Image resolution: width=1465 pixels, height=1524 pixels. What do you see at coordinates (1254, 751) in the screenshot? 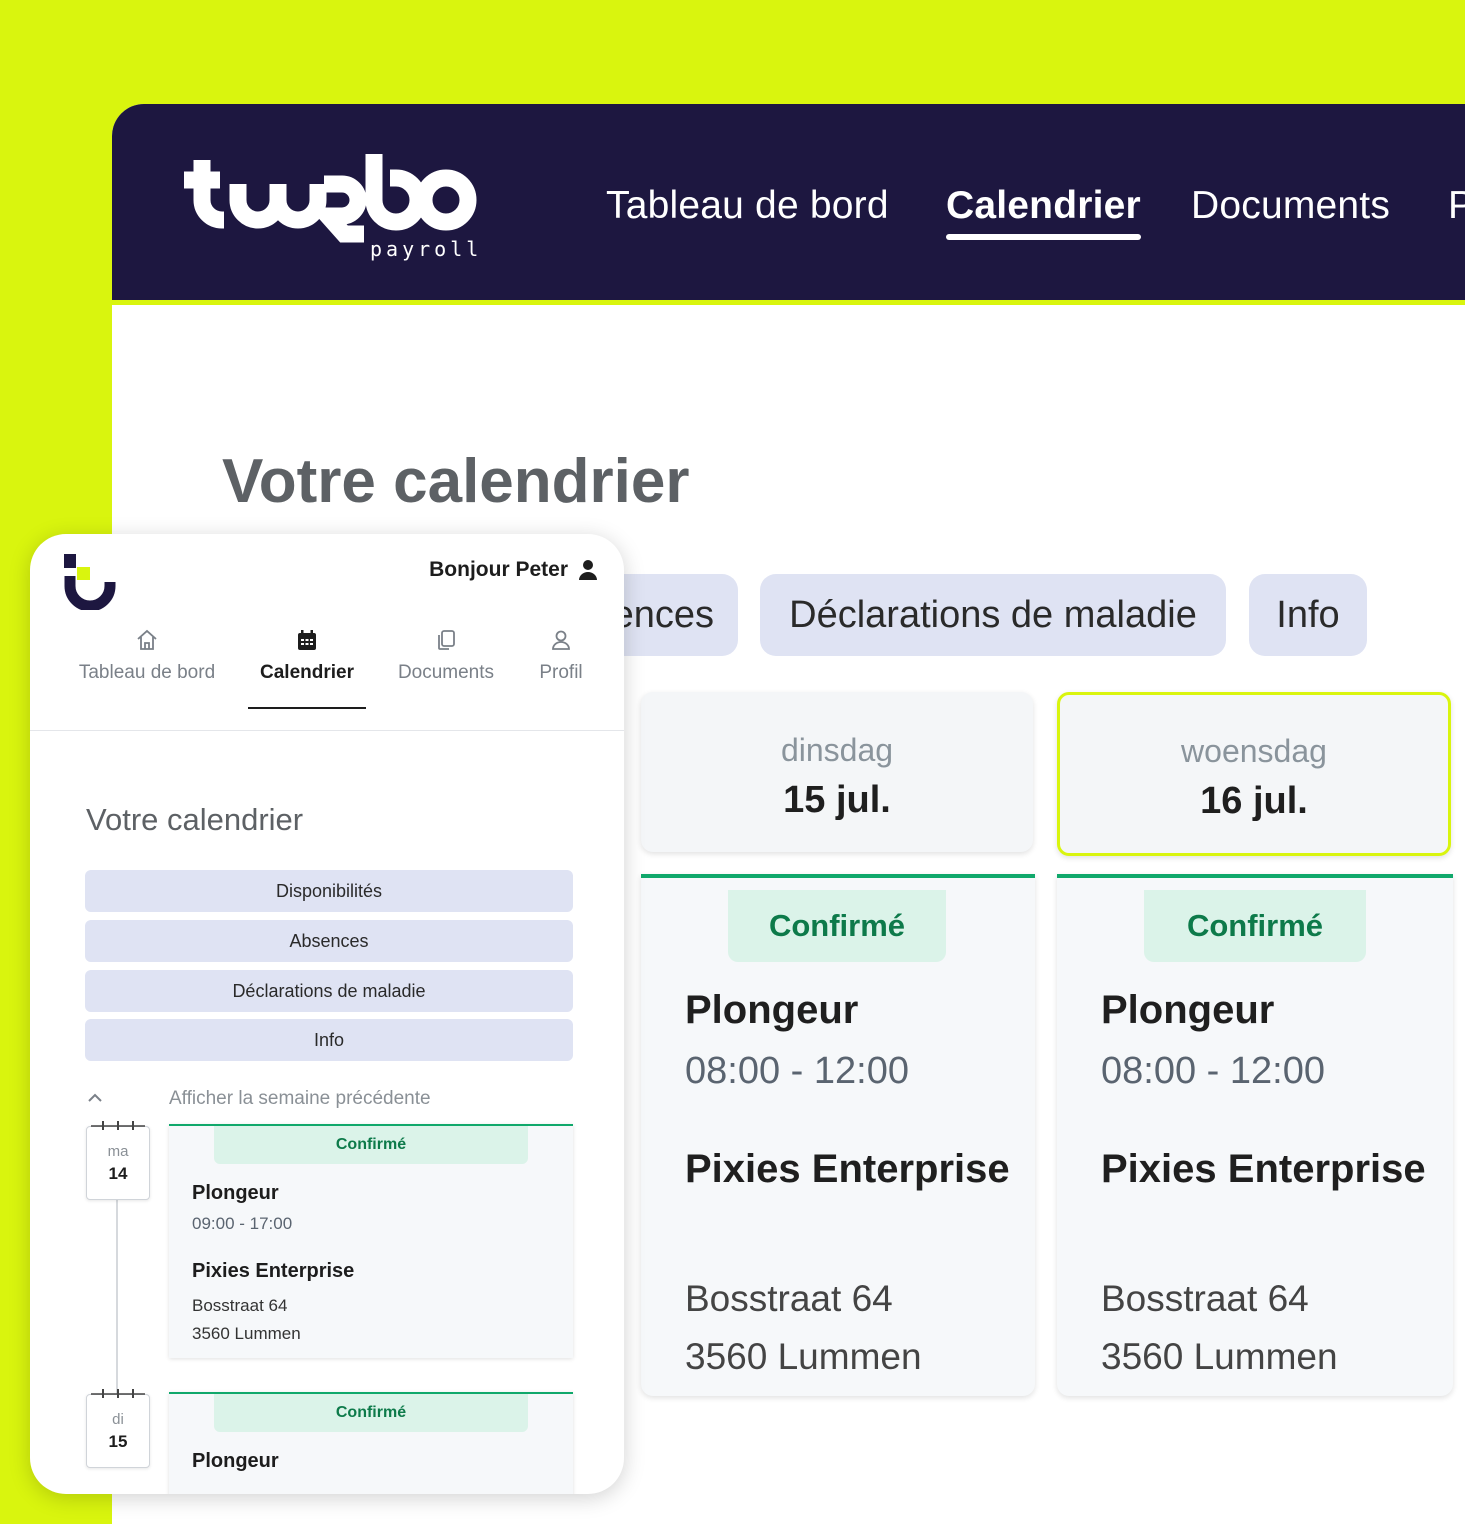
I see `day-name: woensdag` at bounding box center [1254, 751].